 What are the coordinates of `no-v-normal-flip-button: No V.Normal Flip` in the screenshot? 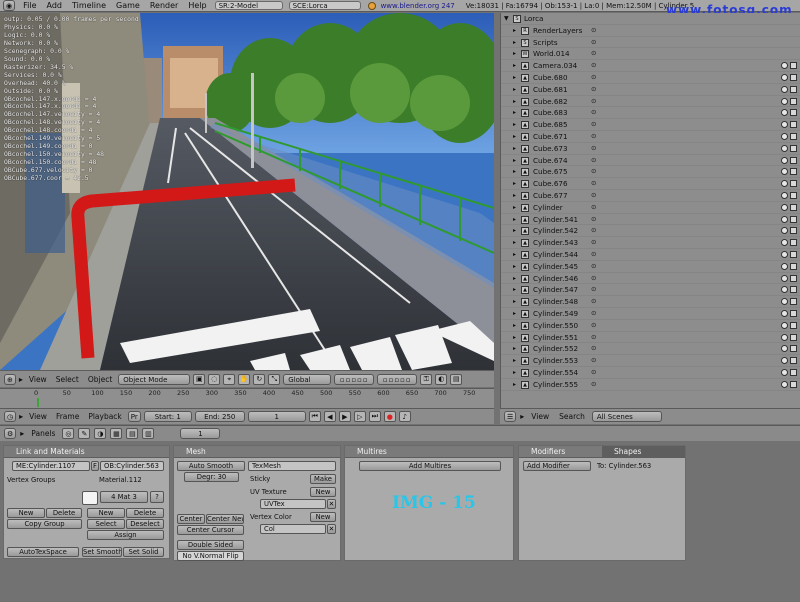 It's located at (210, 556).